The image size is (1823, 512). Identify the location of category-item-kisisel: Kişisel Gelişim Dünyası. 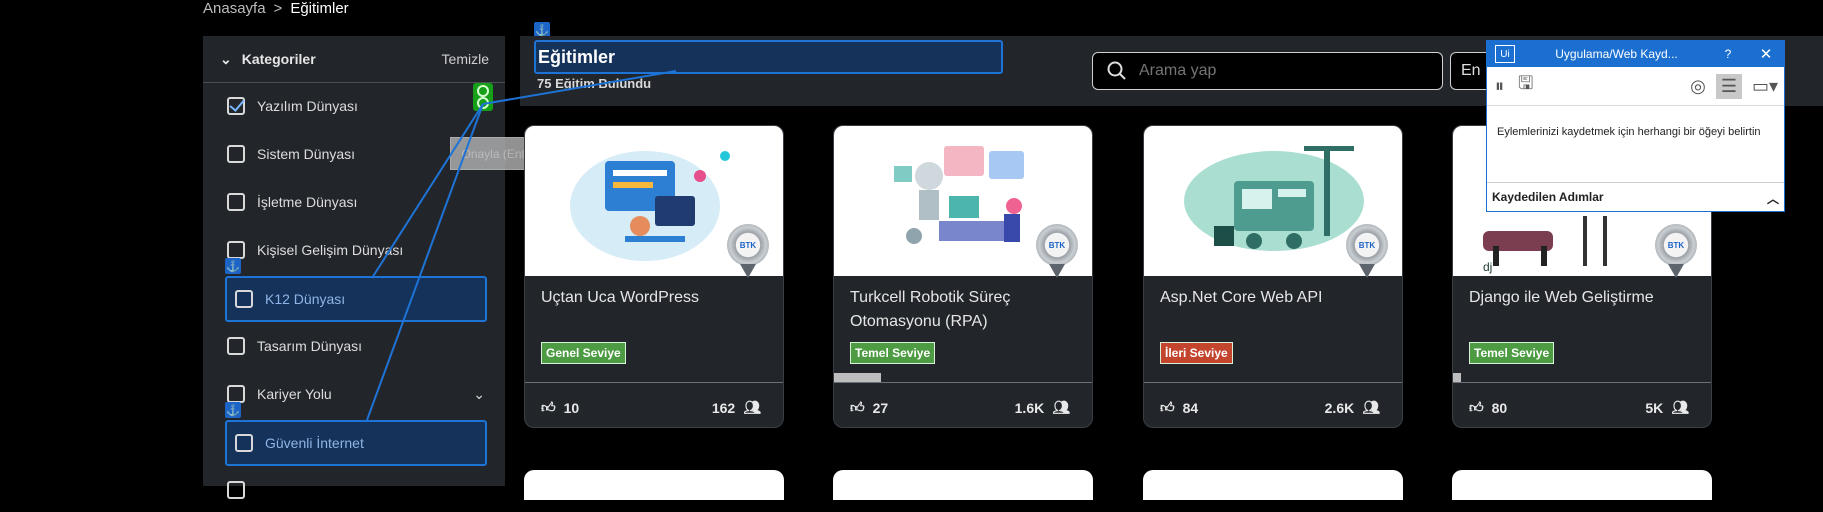
(358, 250).